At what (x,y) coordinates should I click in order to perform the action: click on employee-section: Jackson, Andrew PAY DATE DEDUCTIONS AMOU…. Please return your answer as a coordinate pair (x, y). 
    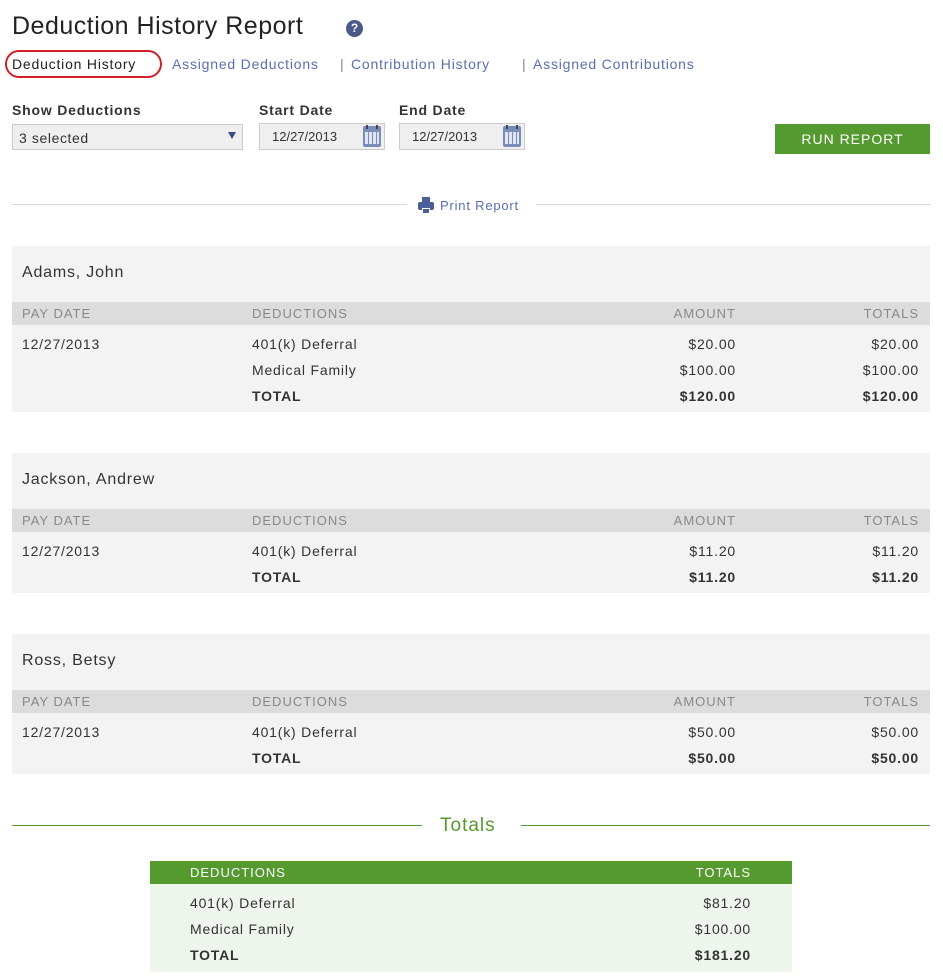
    Looking at the image, I should click on (471, 523).